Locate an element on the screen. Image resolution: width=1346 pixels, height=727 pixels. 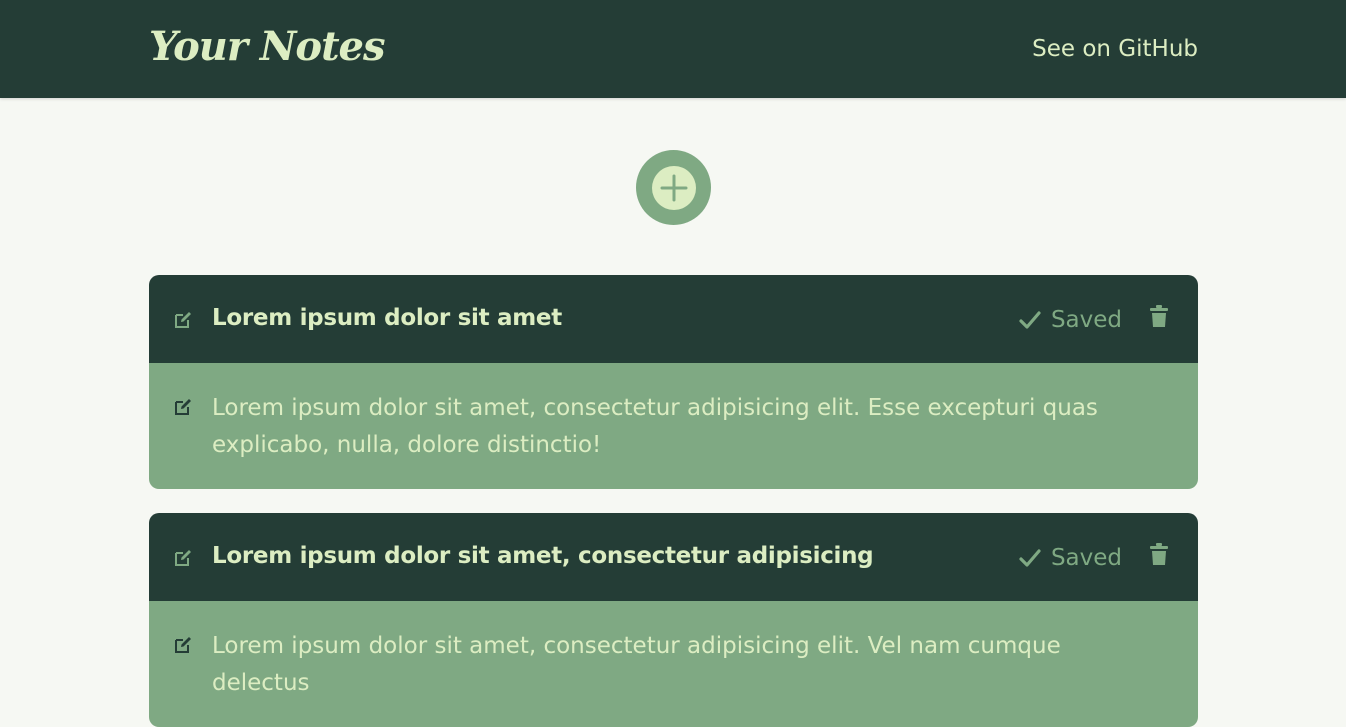
github-link: See on GitHub is located at coordinates (1115, 49).